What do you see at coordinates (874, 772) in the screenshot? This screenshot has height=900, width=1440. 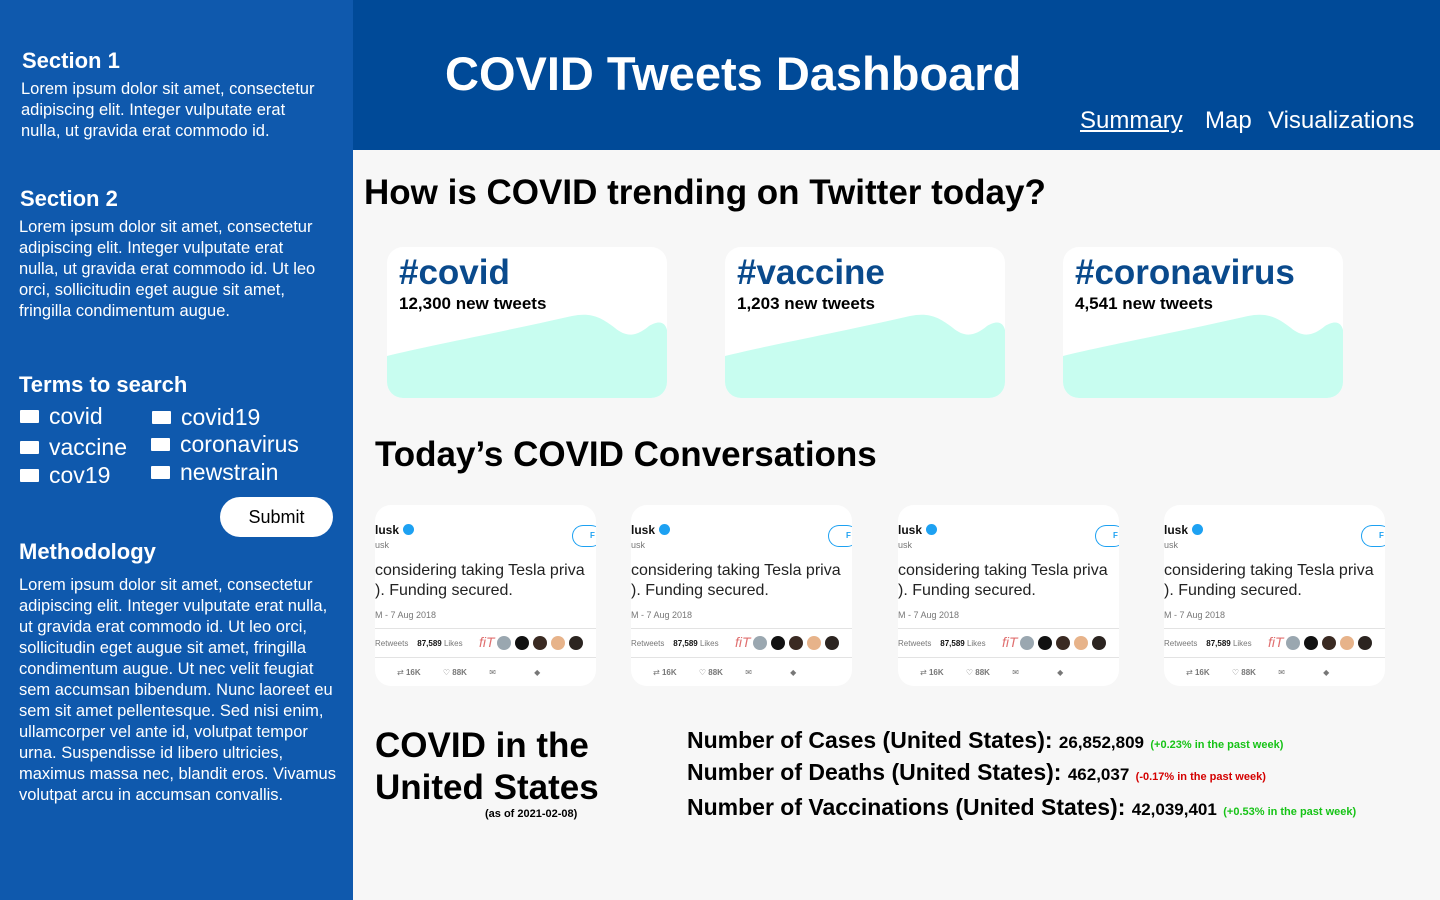 I see `stat-label: Number of Deaths (United States):` at bounding box center [874, 772].